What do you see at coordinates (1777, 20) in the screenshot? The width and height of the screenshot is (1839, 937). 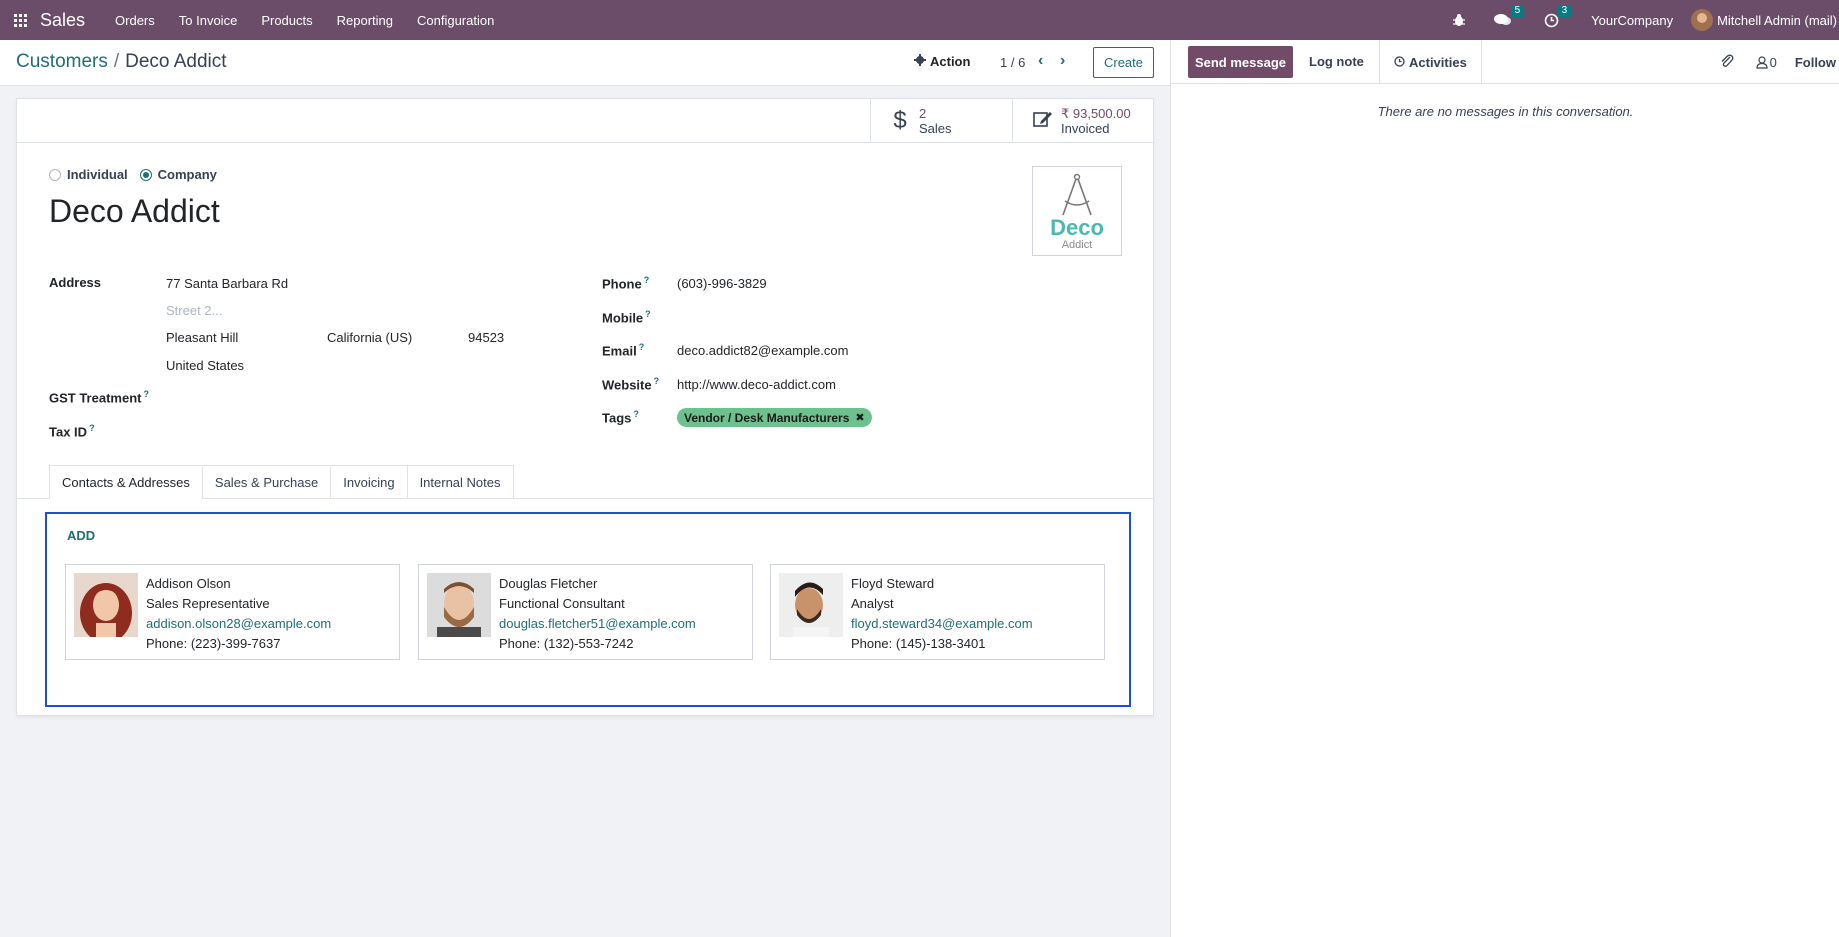 I see `user-name: Mitchell Admin (mail)` at bounding box center [1777, 20].